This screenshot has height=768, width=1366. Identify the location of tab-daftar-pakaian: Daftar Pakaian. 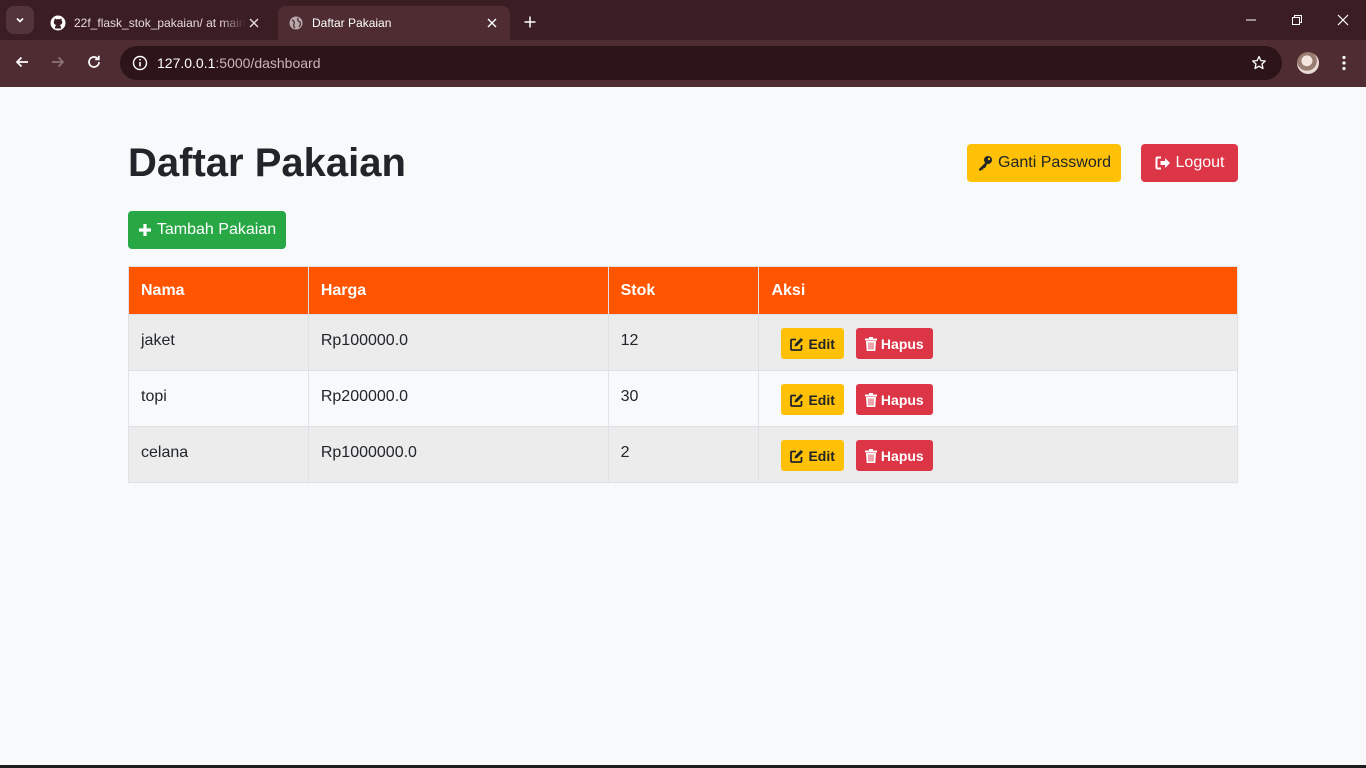
(394, 23).